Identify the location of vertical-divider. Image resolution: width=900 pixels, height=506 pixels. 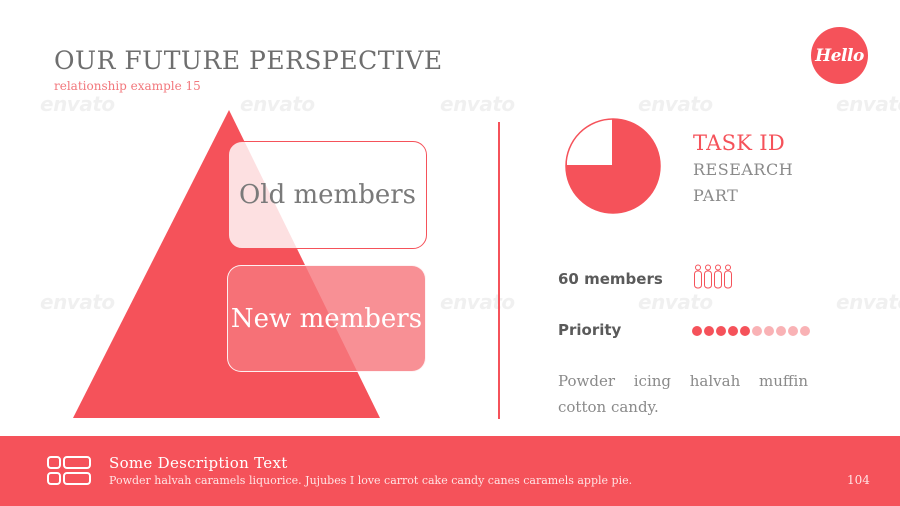
(499, 270).